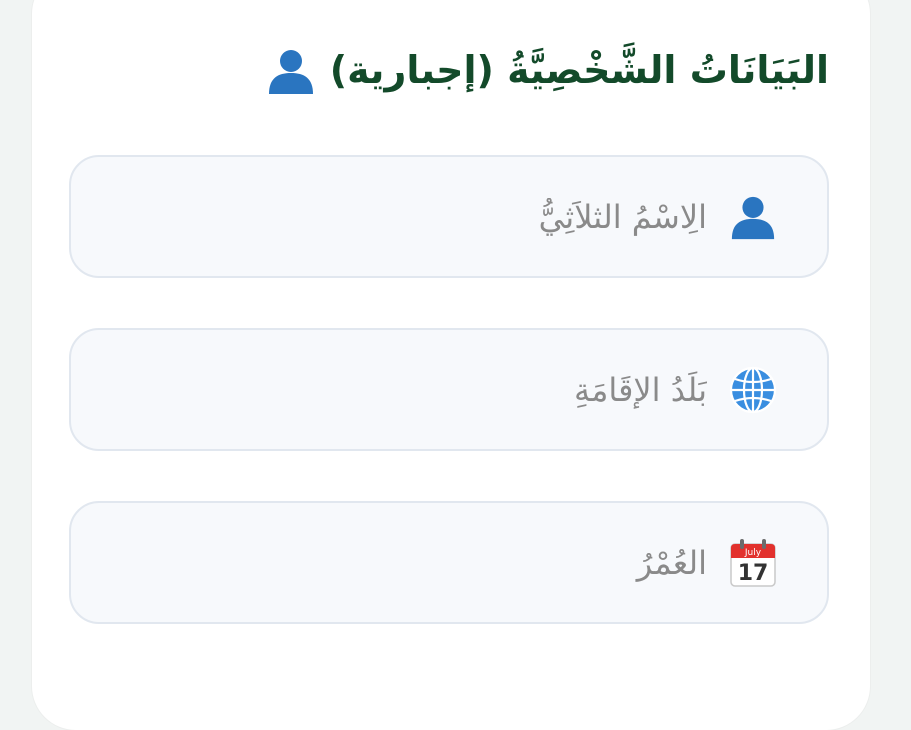  I want to click on full-name-input, so click(449, 216).